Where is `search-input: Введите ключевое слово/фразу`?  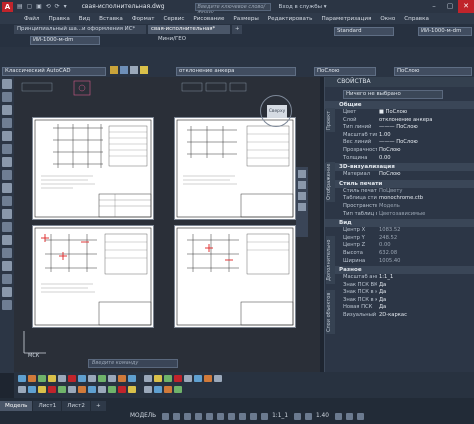 search-input: Введите ключевое слово/фразу is located at coordinates (232, 9).